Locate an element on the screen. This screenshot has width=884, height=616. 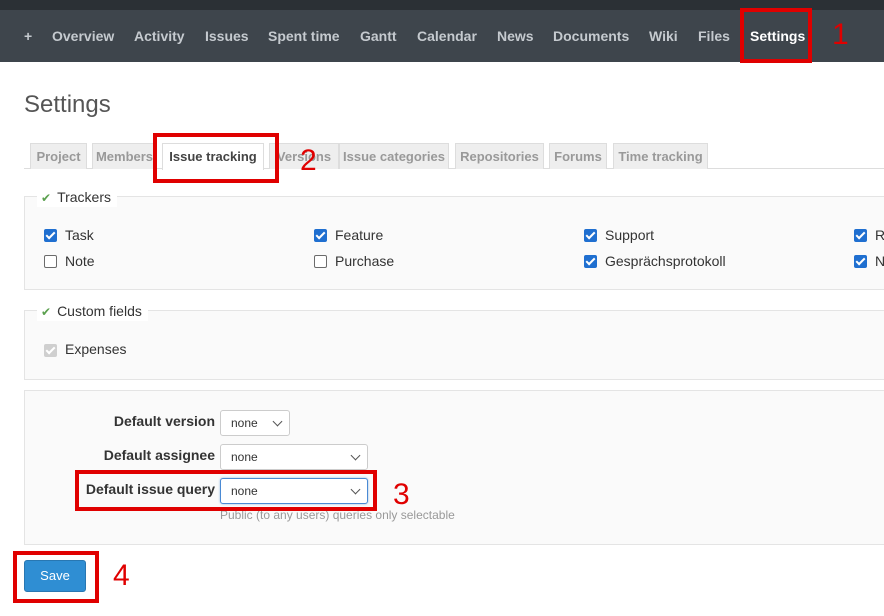
trackers-legend: ✔ Trackers is located at coordinates (77, 197).